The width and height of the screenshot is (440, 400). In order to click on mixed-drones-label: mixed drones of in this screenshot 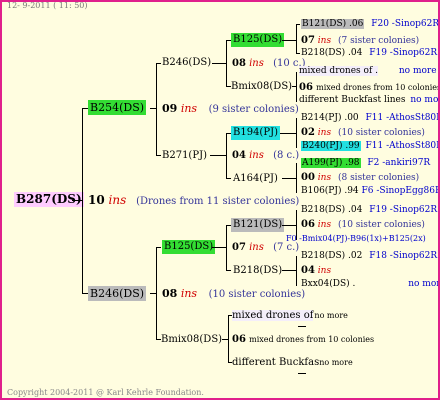, I will do `click(273, 315)`.